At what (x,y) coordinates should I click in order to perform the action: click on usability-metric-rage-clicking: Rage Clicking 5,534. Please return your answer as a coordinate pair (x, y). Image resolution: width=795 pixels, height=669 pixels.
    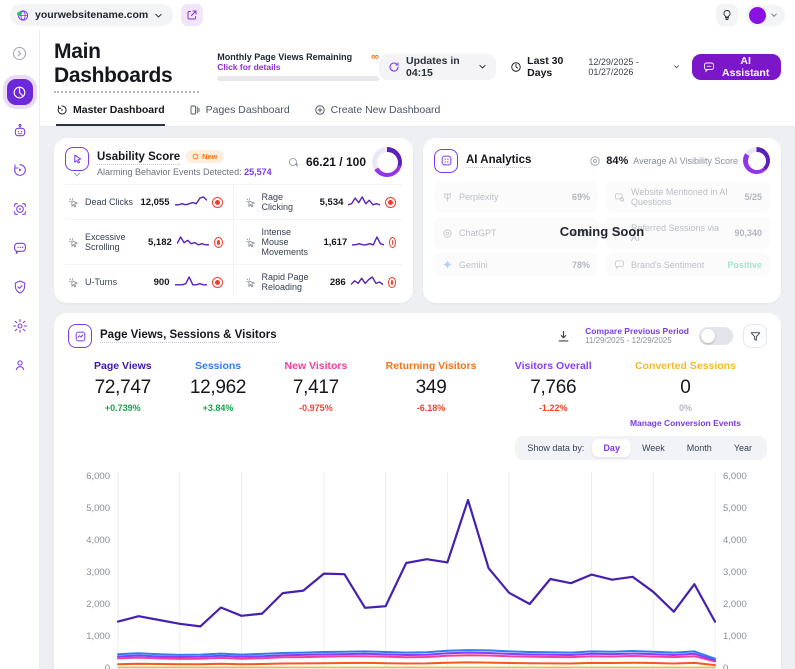
    Looking at the image, I should click on (317, 201).